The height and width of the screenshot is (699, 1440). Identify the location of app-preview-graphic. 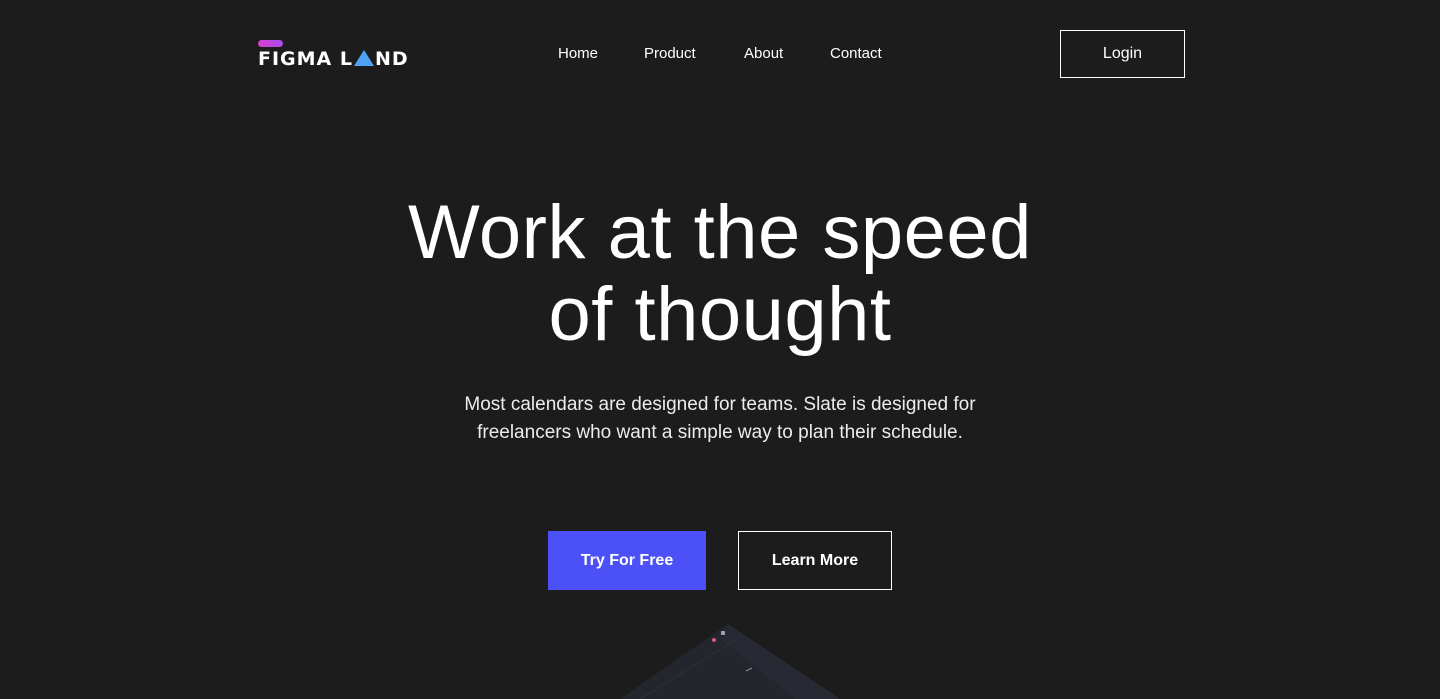
(730, 661).